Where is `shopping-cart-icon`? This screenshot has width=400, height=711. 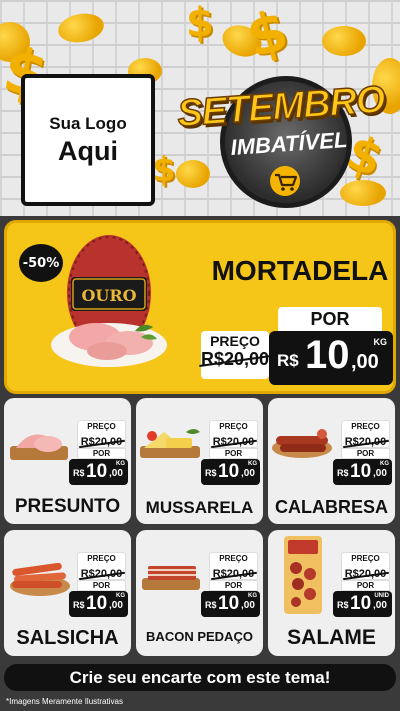 shopping-cart-icon is located at coordinates (285, 181).